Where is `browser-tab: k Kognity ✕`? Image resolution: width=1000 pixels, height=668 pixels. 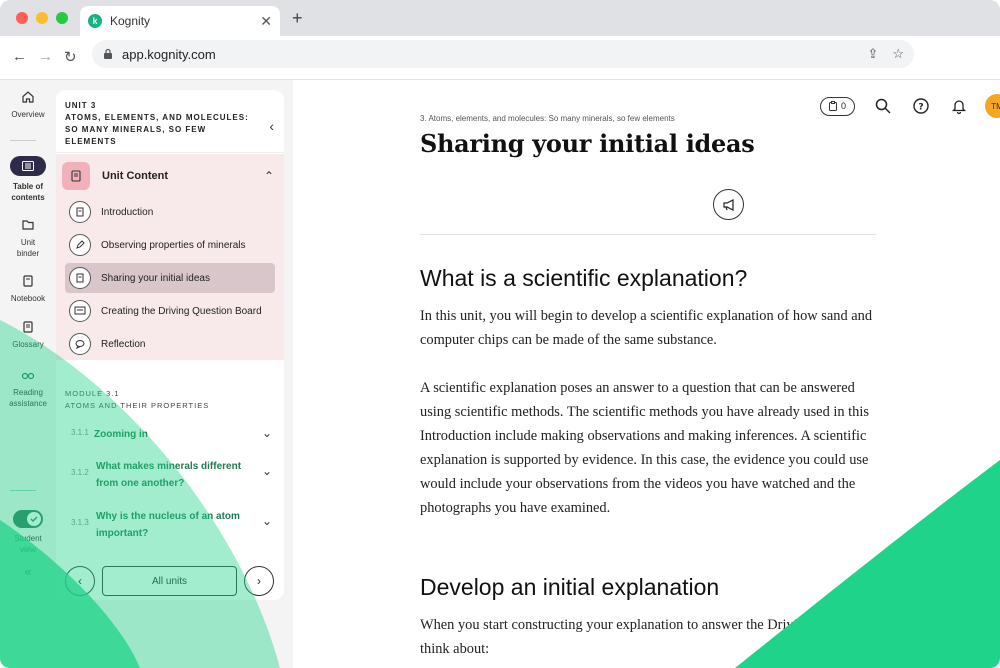
browser-tab: k Kognity ✕ is located at coordinates (180, 21).